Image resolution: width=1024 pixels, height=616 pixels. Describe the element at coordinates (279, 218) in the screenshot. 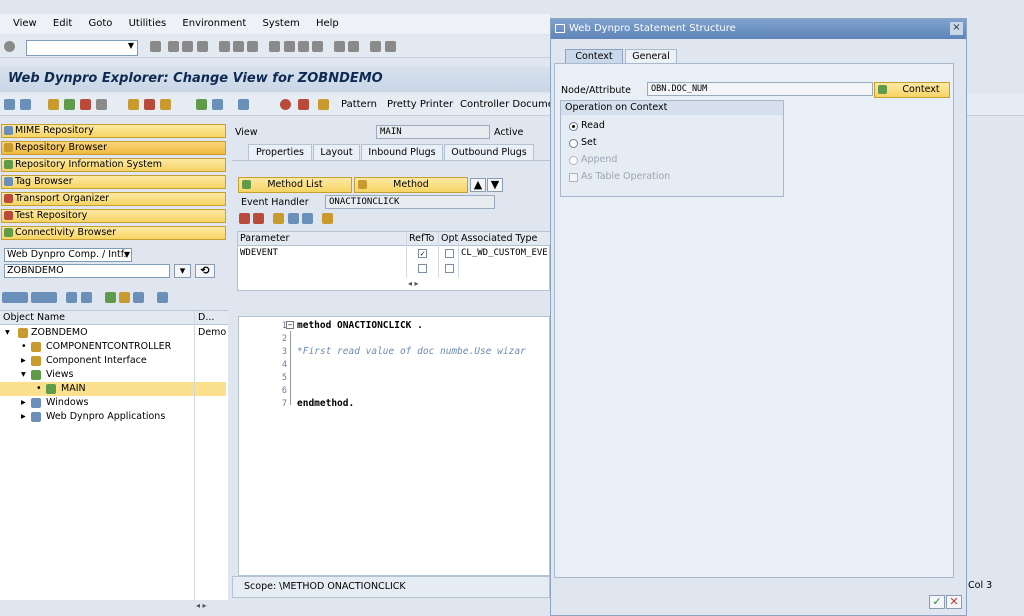

I see `cut-icon` at that location.